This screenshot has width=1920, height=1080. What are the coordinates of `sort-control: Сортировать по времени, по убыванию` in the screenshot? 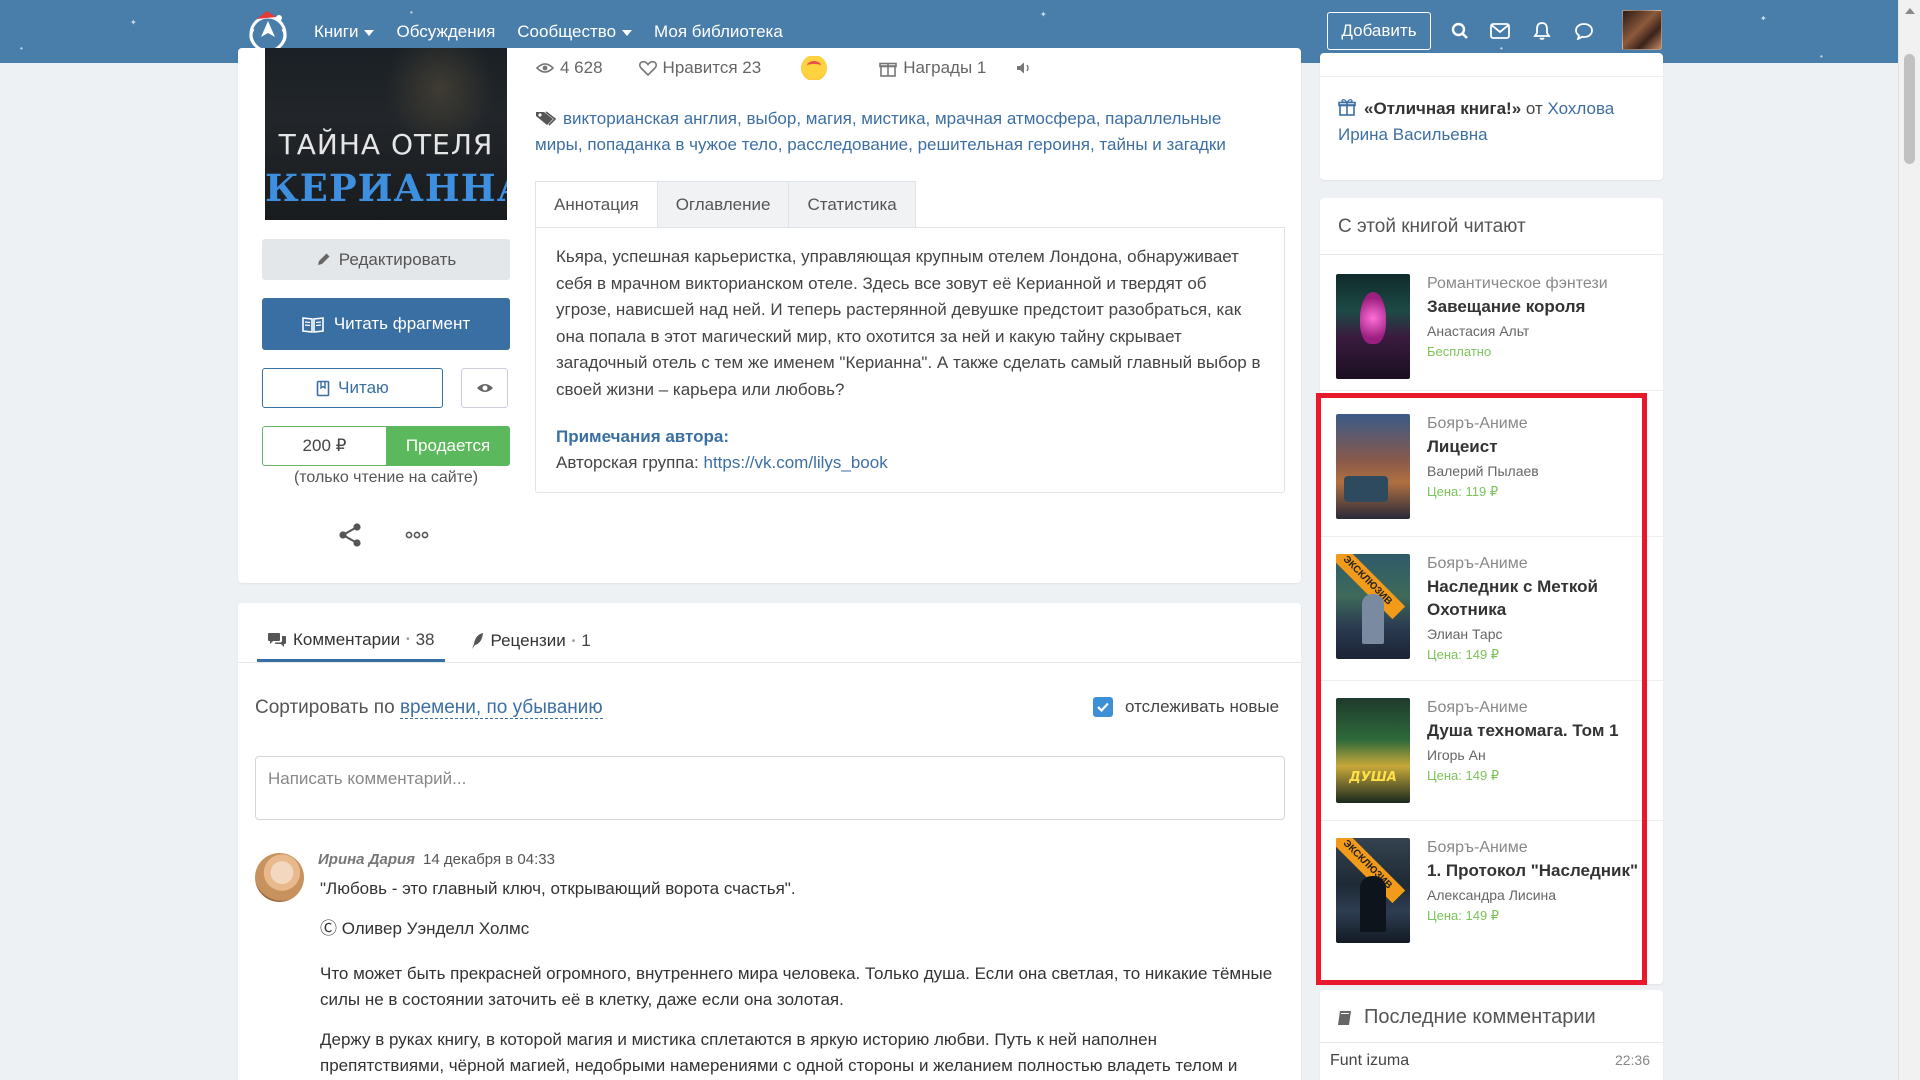 It's located at (429, 708).